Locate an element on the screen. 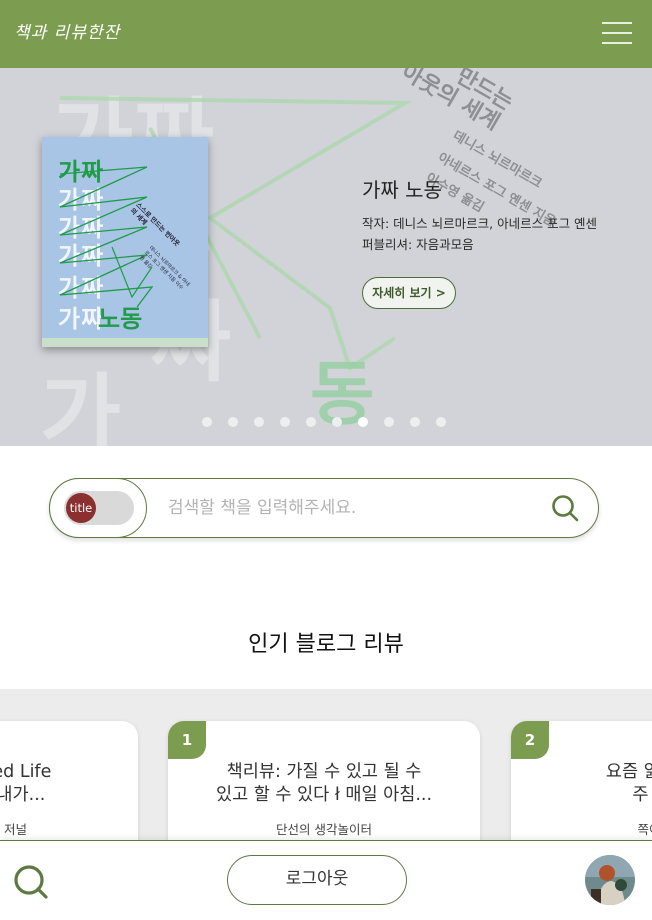 The width and height of the screenshot is (652, 920). svg-text: 가 is located at coordinates (80, 405).